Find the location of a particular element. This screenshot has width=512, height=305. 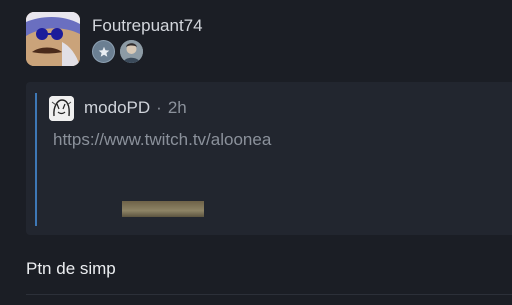

user-avatar is located at coordinates (53, 39).